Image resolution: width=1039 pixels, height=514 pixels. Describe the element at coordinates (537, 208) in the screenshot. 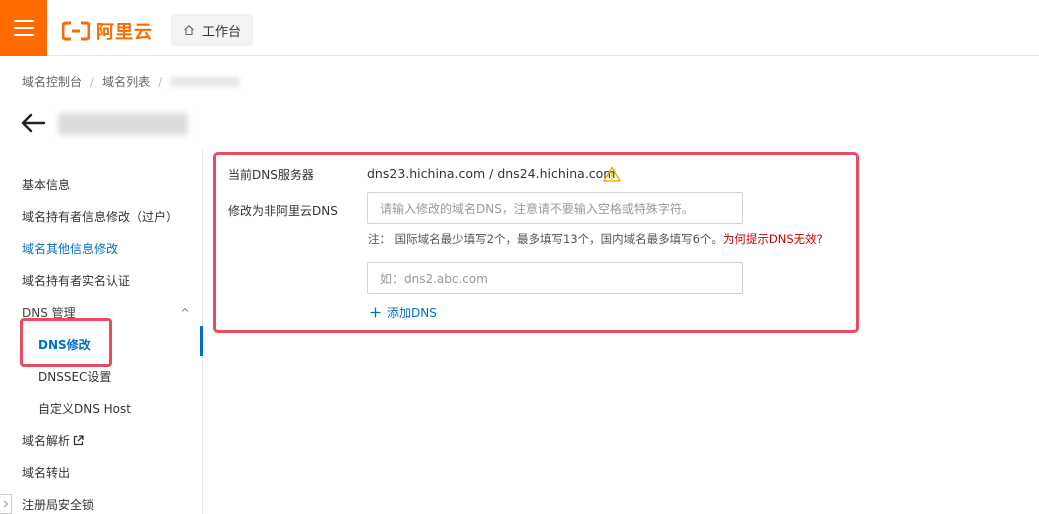

I see `dns1-input-placeholder: 请输入修改的域名DNS，注意请不要输入空格或特殊字符。` at that location.